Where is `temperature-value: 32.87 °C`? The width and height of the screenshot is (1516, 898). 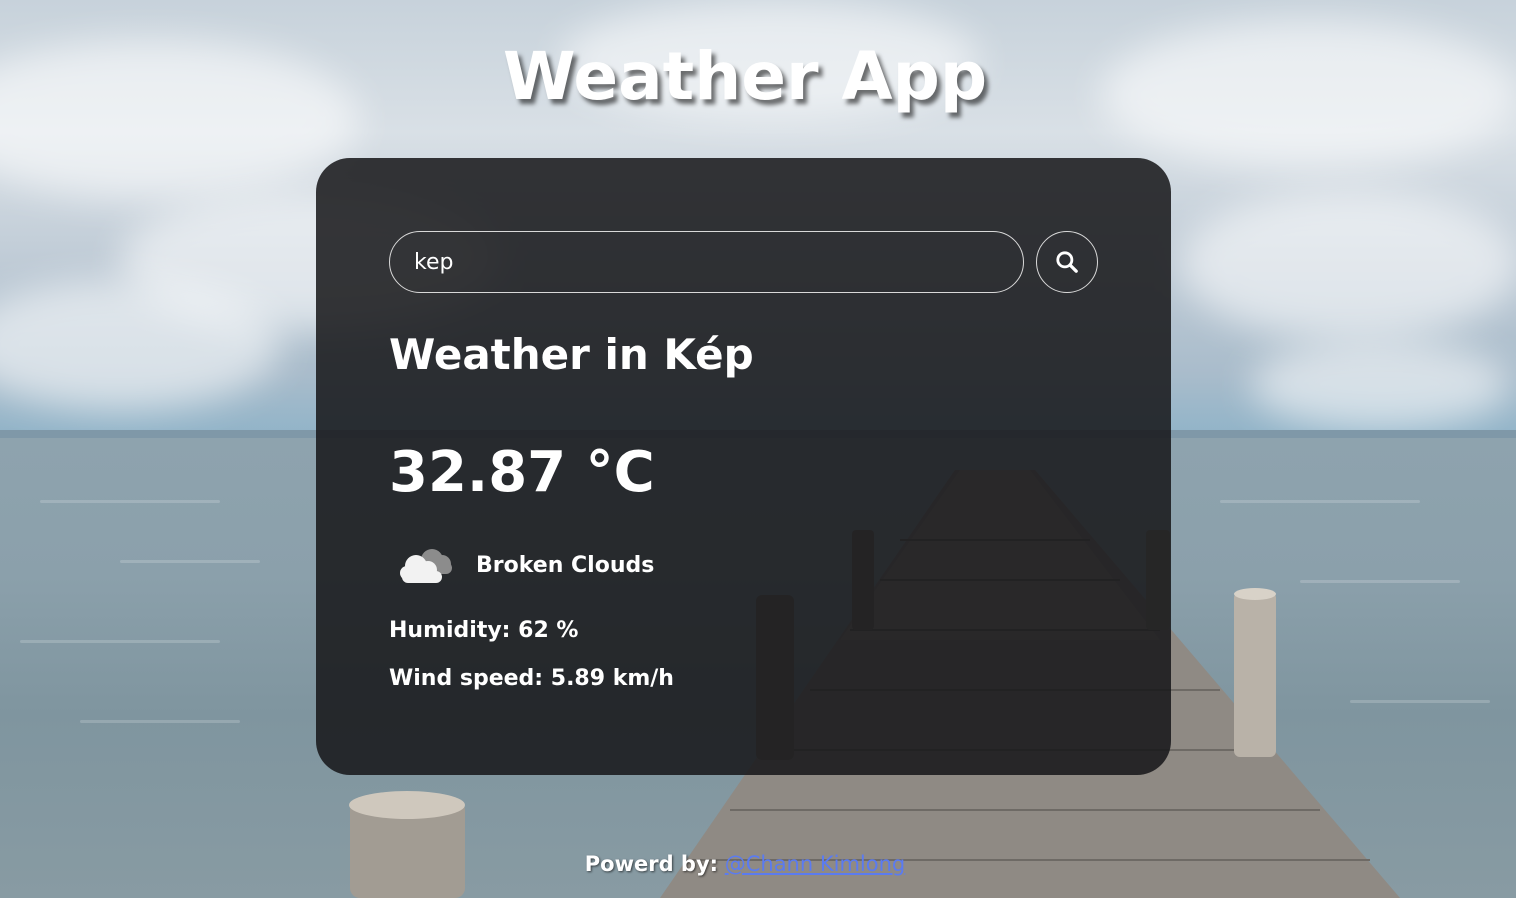
temperature-value: 32.87 °C is located at coordinates (522, 472).